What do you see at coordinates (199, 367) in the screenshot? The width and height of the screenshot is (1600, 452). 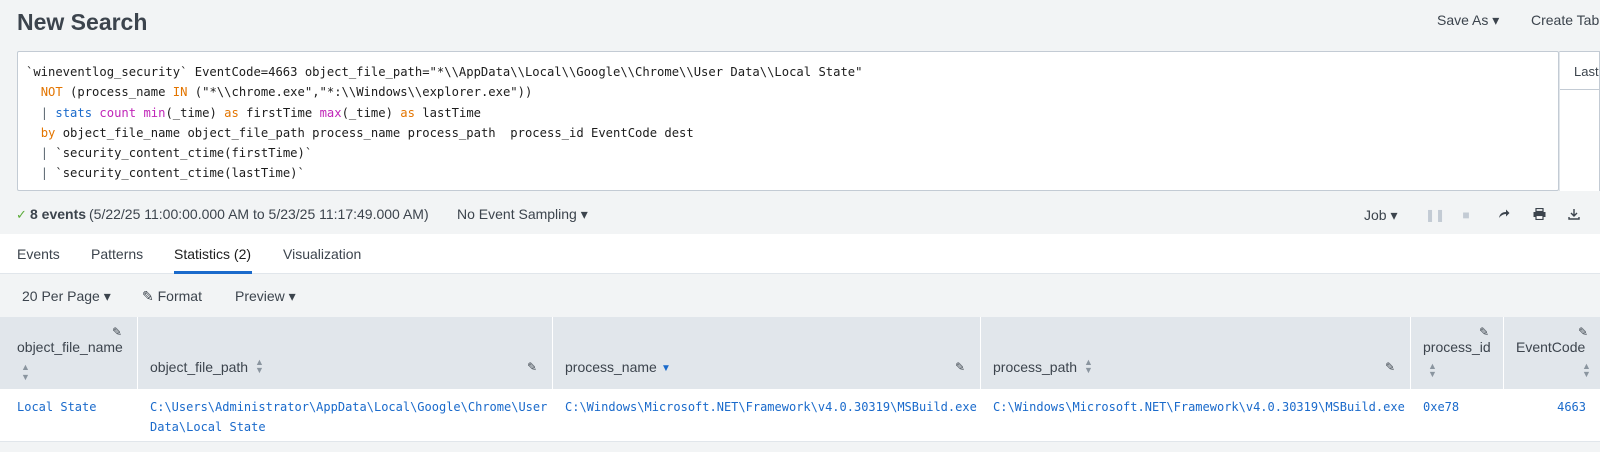 I see `column-label: object_file_path` at bounding box center [199, 367].